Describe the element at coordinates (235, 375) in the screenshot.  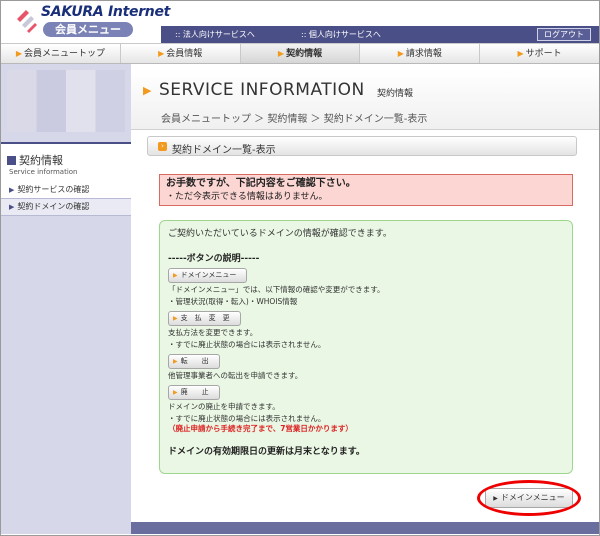
I see `desc-transfer: 他管理事業者への転出を申請できます。` at that location.